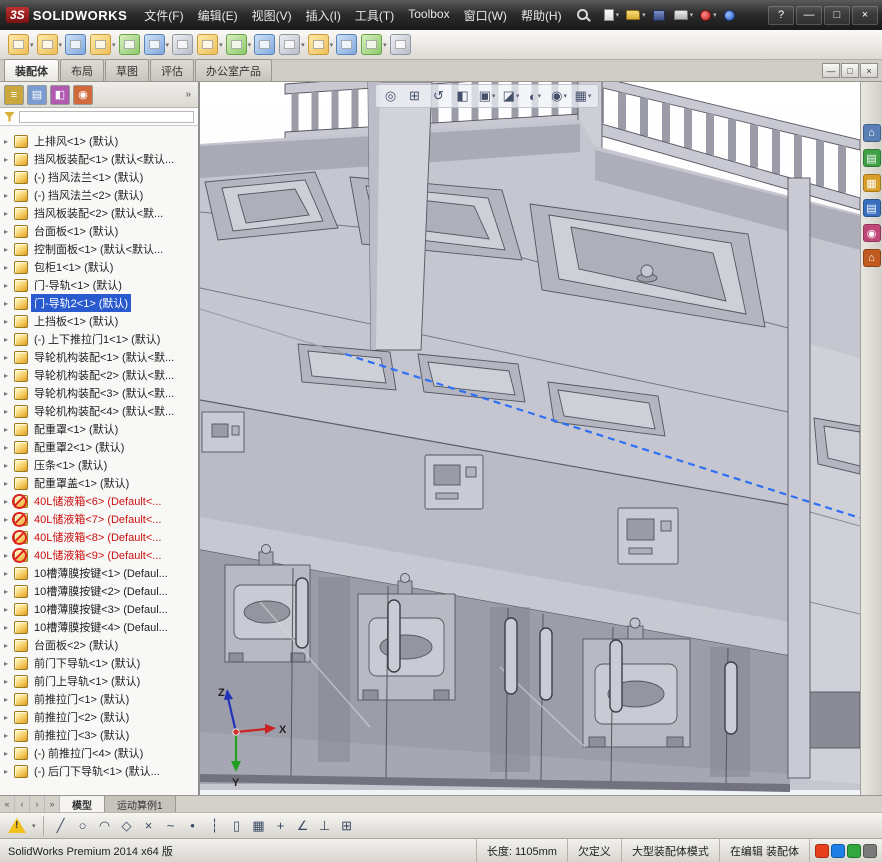 This screenshot has height=862, width=882. What do you see at coordinates (99, 339) in the screenshot?
I see `tree-item: ▸ (-) 上下推拉门1<1> (默认)` at bounding box center [99, 339].